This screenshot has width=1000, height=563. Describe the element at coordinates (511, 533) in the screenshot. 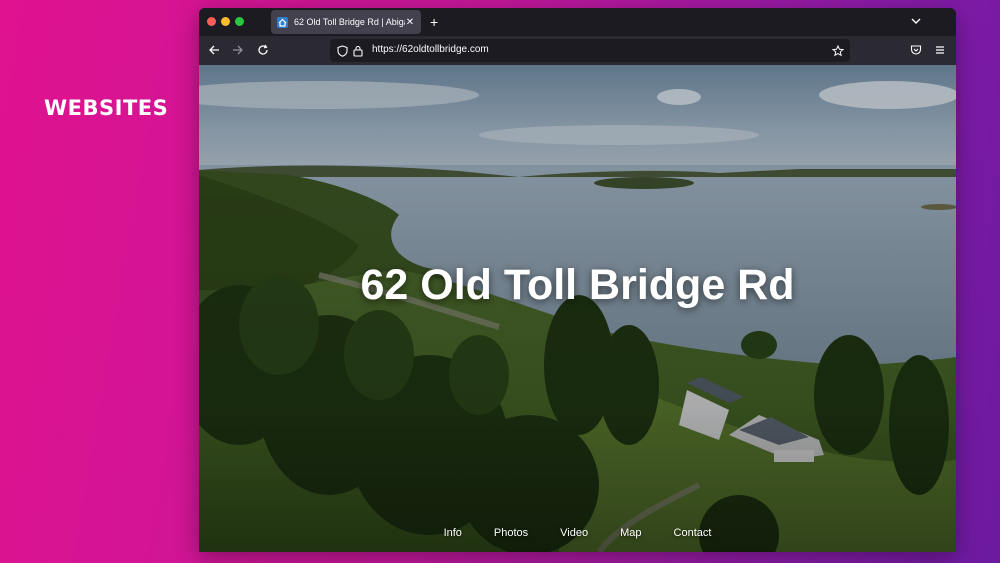

I see `nav-link-photos: Photos` at that location.